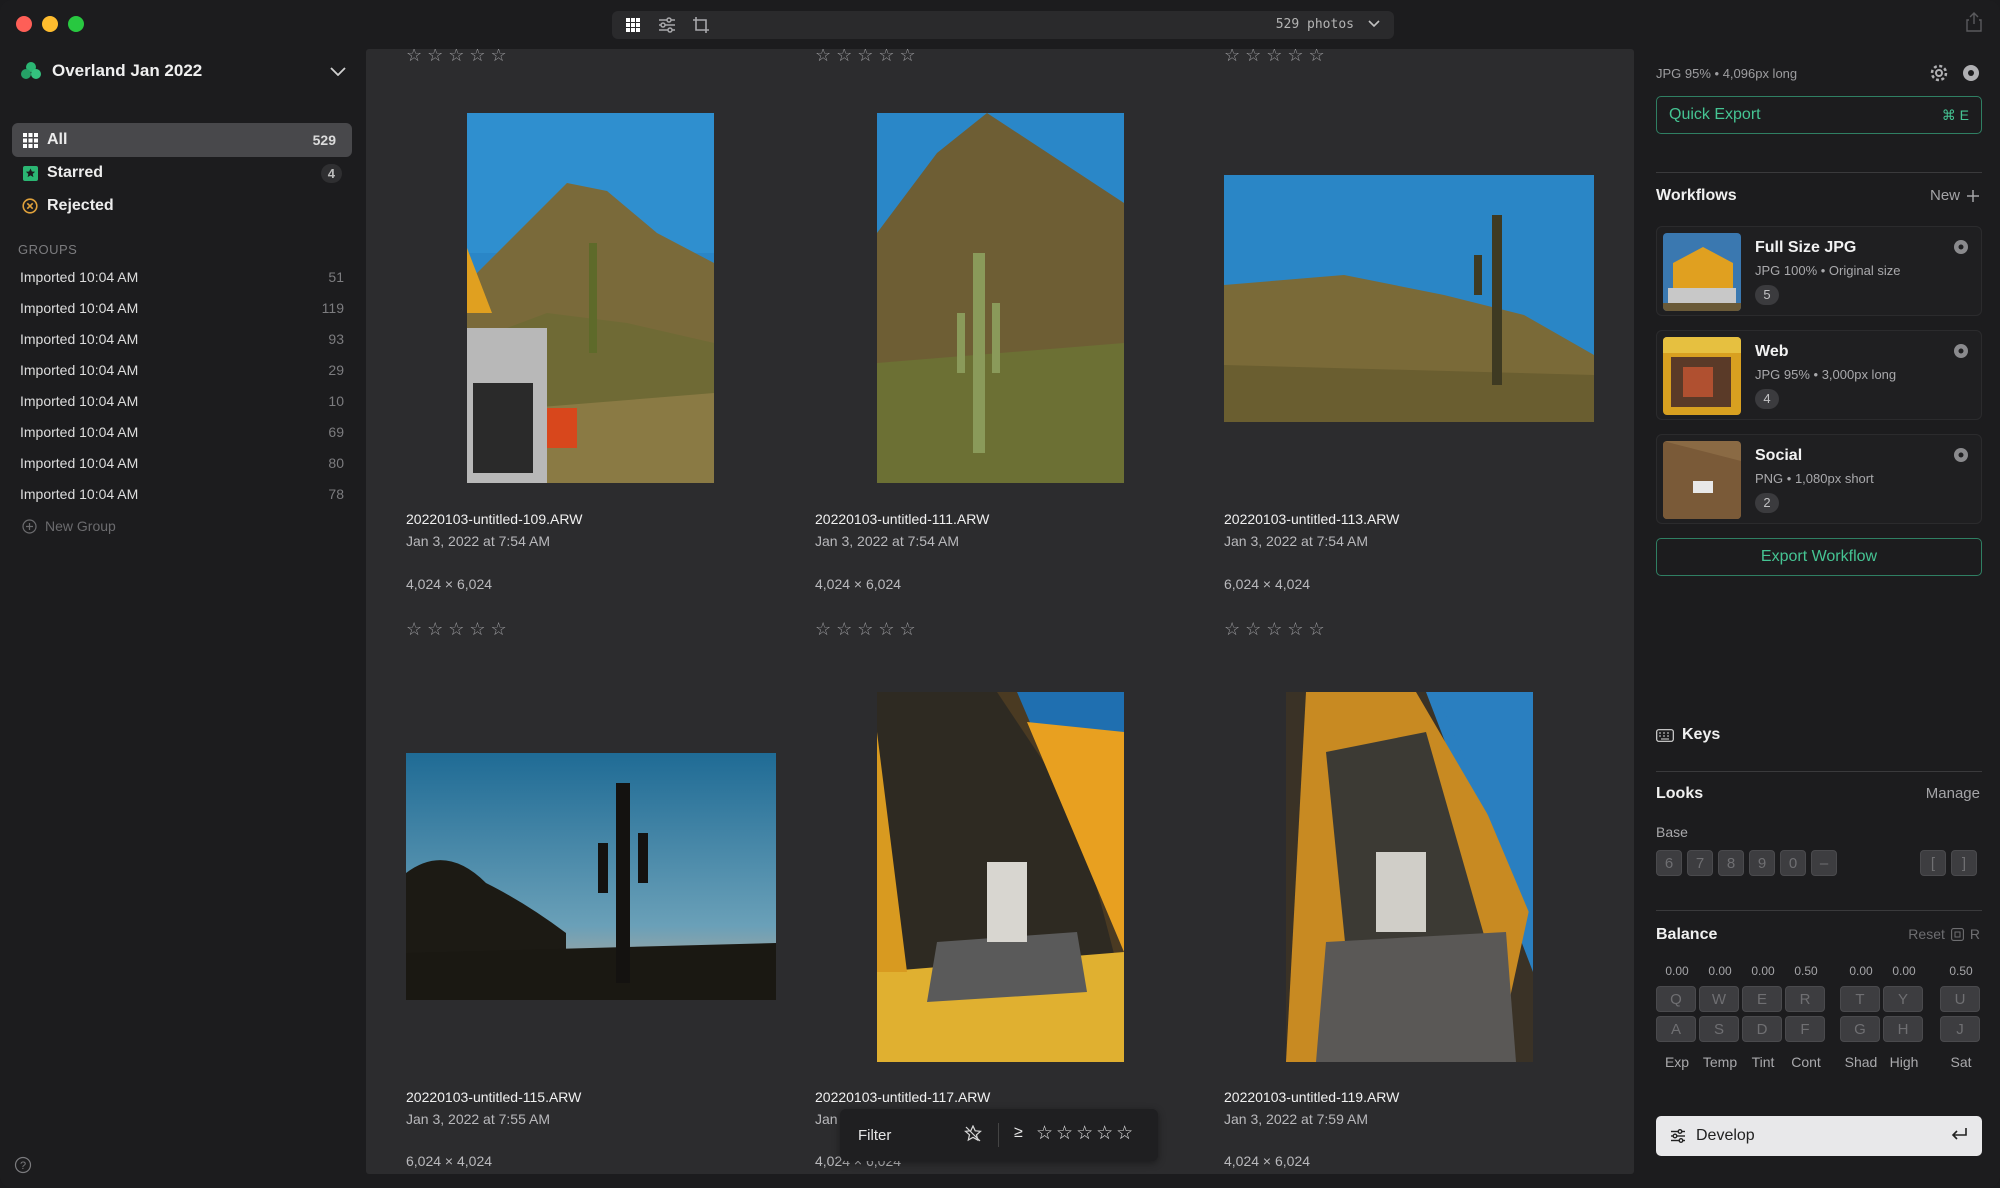 Image resolution: width=2000 pixels, height=1188 pixels. What do you see at coordinates (1762, 999) in the screenshot?
I see `tint-up-key: E` at bounding box center [1762, 999].